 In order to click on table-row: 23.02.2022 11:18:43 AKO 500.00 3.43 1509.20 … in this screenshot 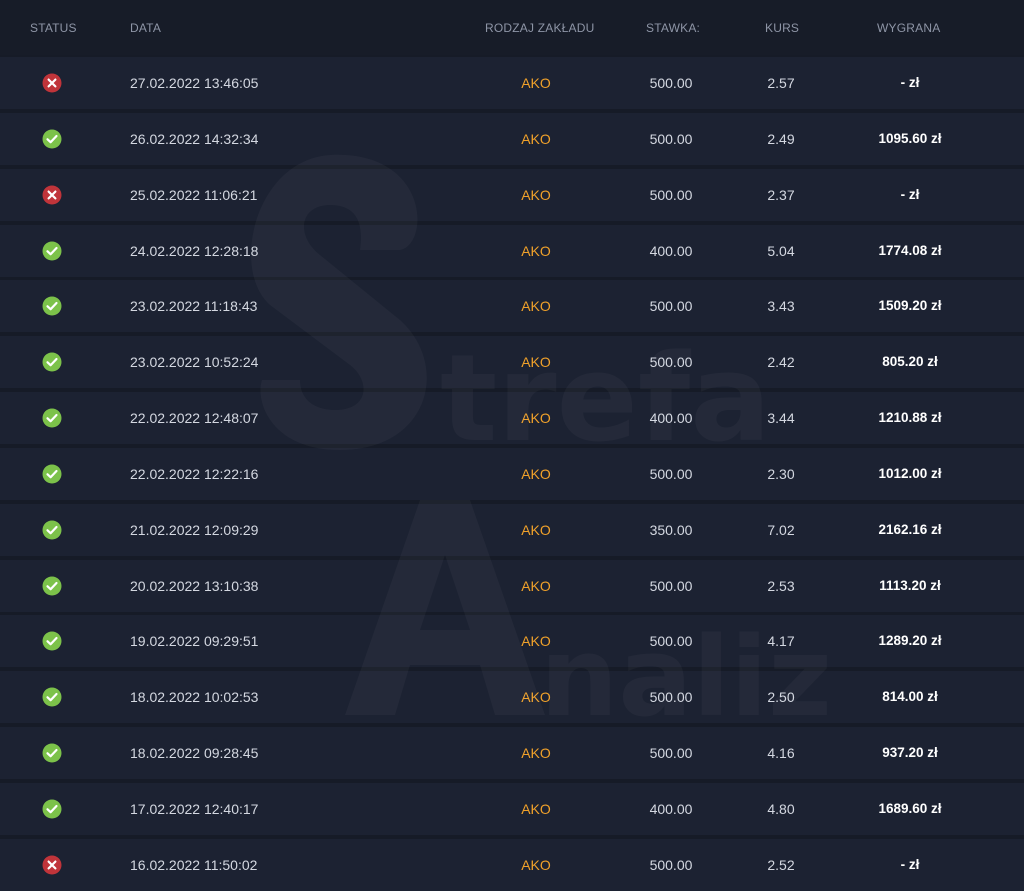, I will do `click(512, 306)`.